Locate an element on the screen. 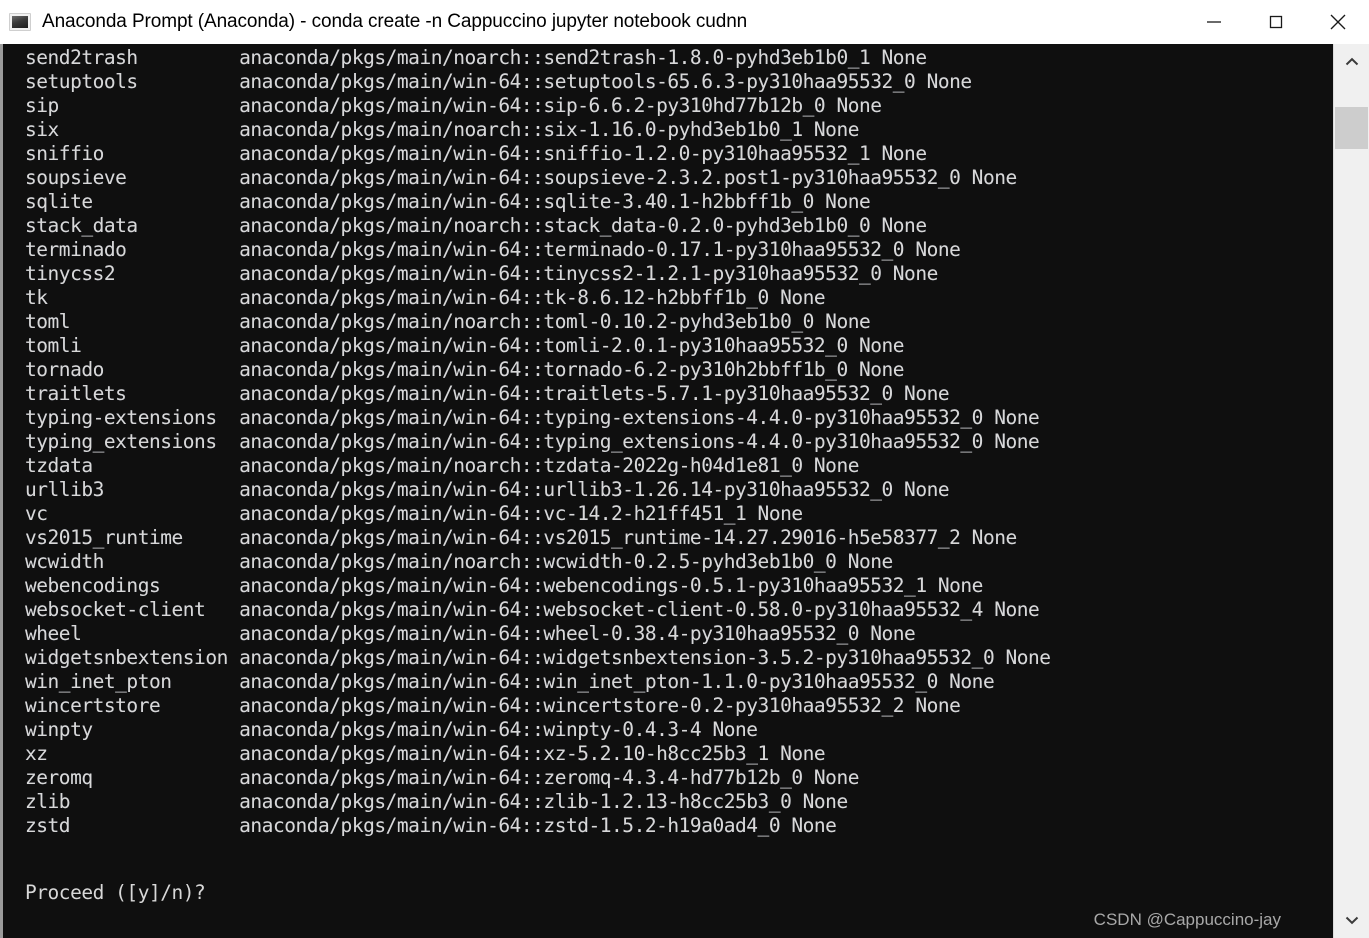  chevron-down-icon is located at coordinates (1351, 920).